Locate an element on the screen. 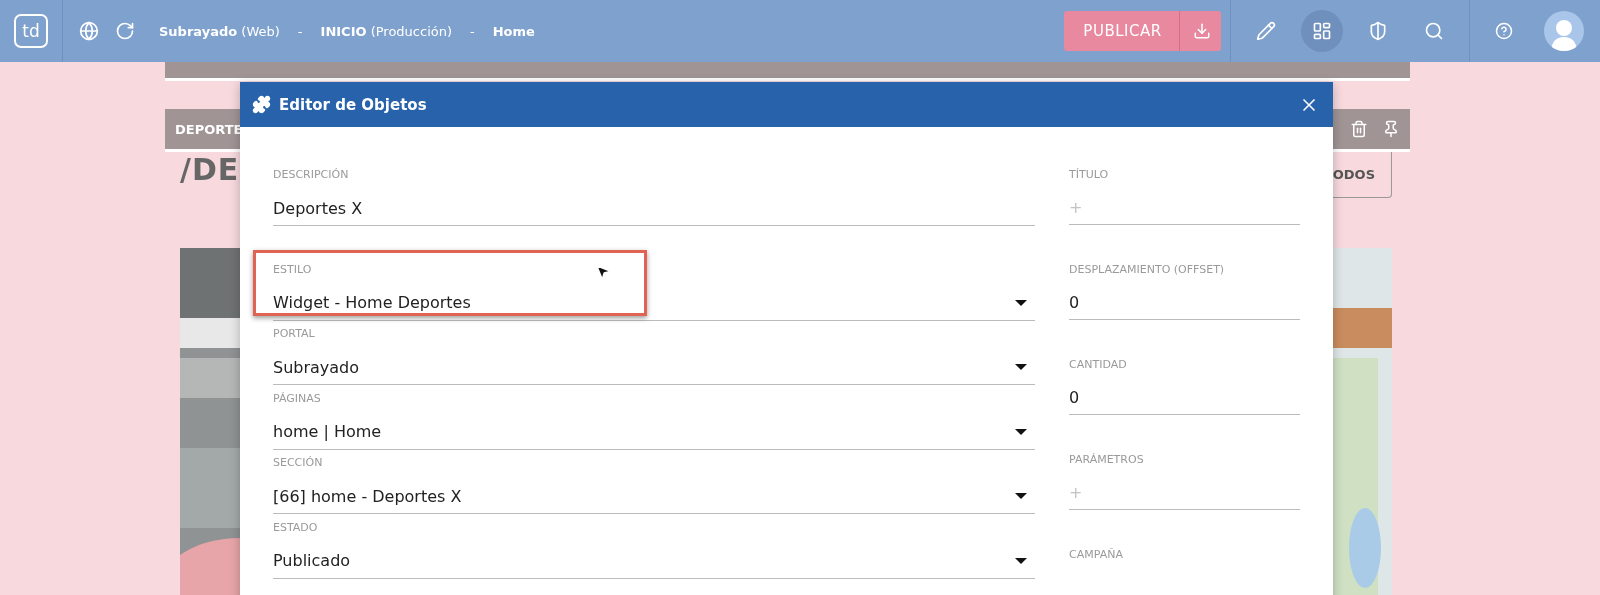 The height and width of the screenshot is (595, 1600). section-title: DEPORTE is located at coordinates (209, 129).